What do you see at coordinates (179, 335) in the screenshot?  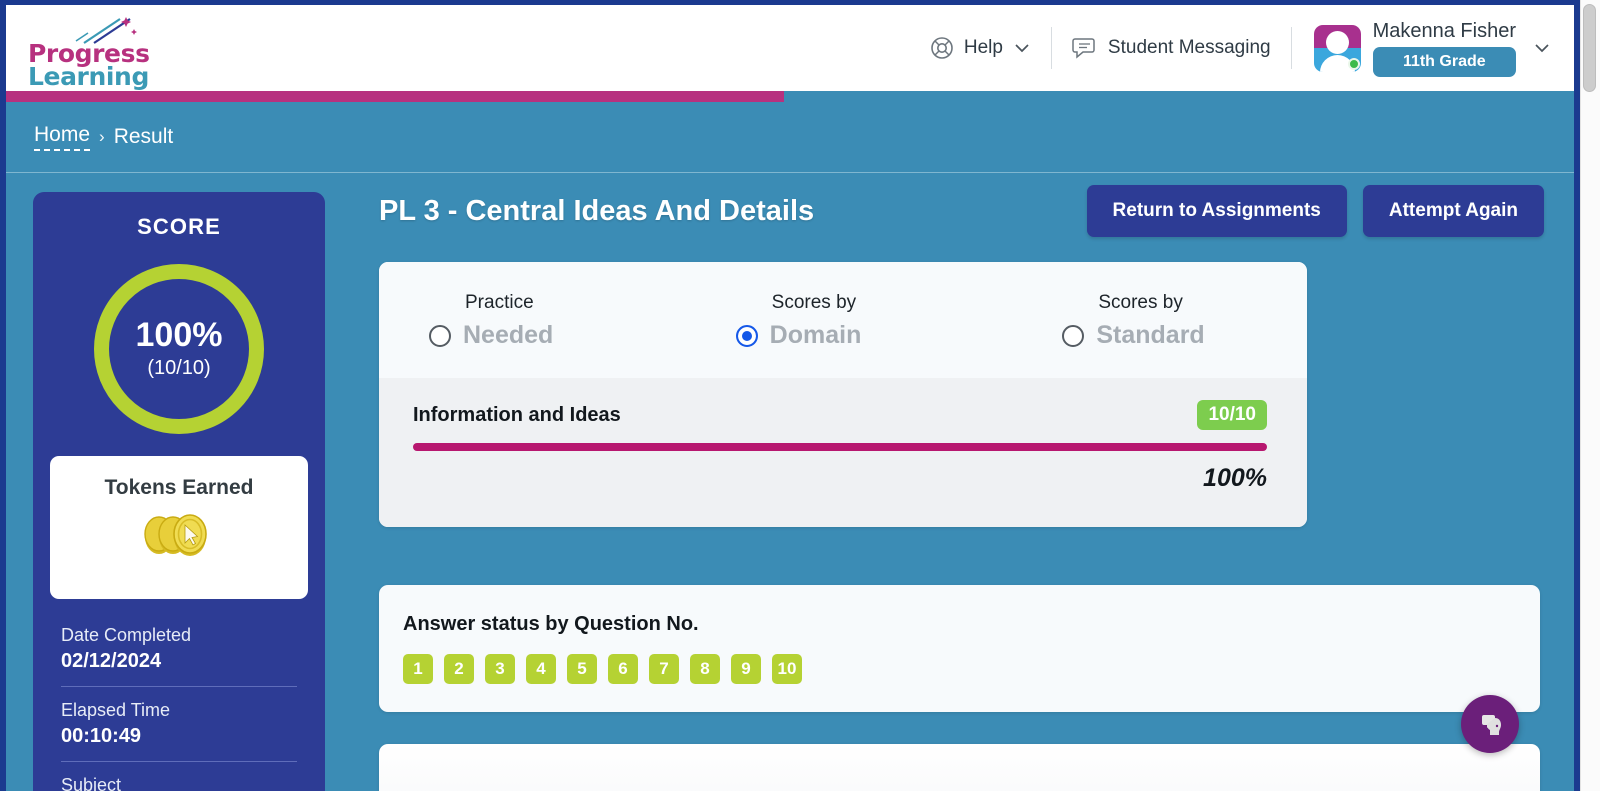 I see `score-percent: 100%` at bounding box center [179, 335].